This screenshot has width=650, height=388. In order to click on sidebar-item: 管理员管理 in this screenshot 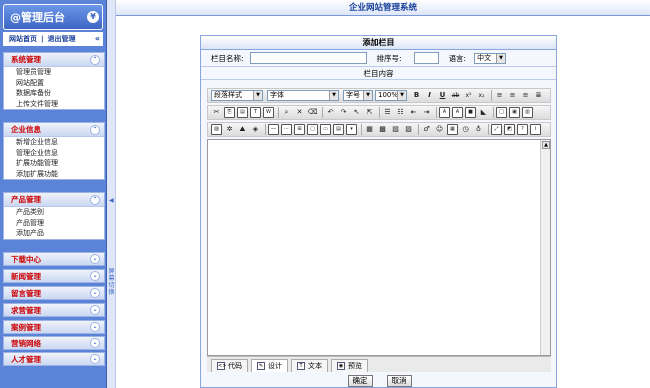, I will do `click(54, 72)`.